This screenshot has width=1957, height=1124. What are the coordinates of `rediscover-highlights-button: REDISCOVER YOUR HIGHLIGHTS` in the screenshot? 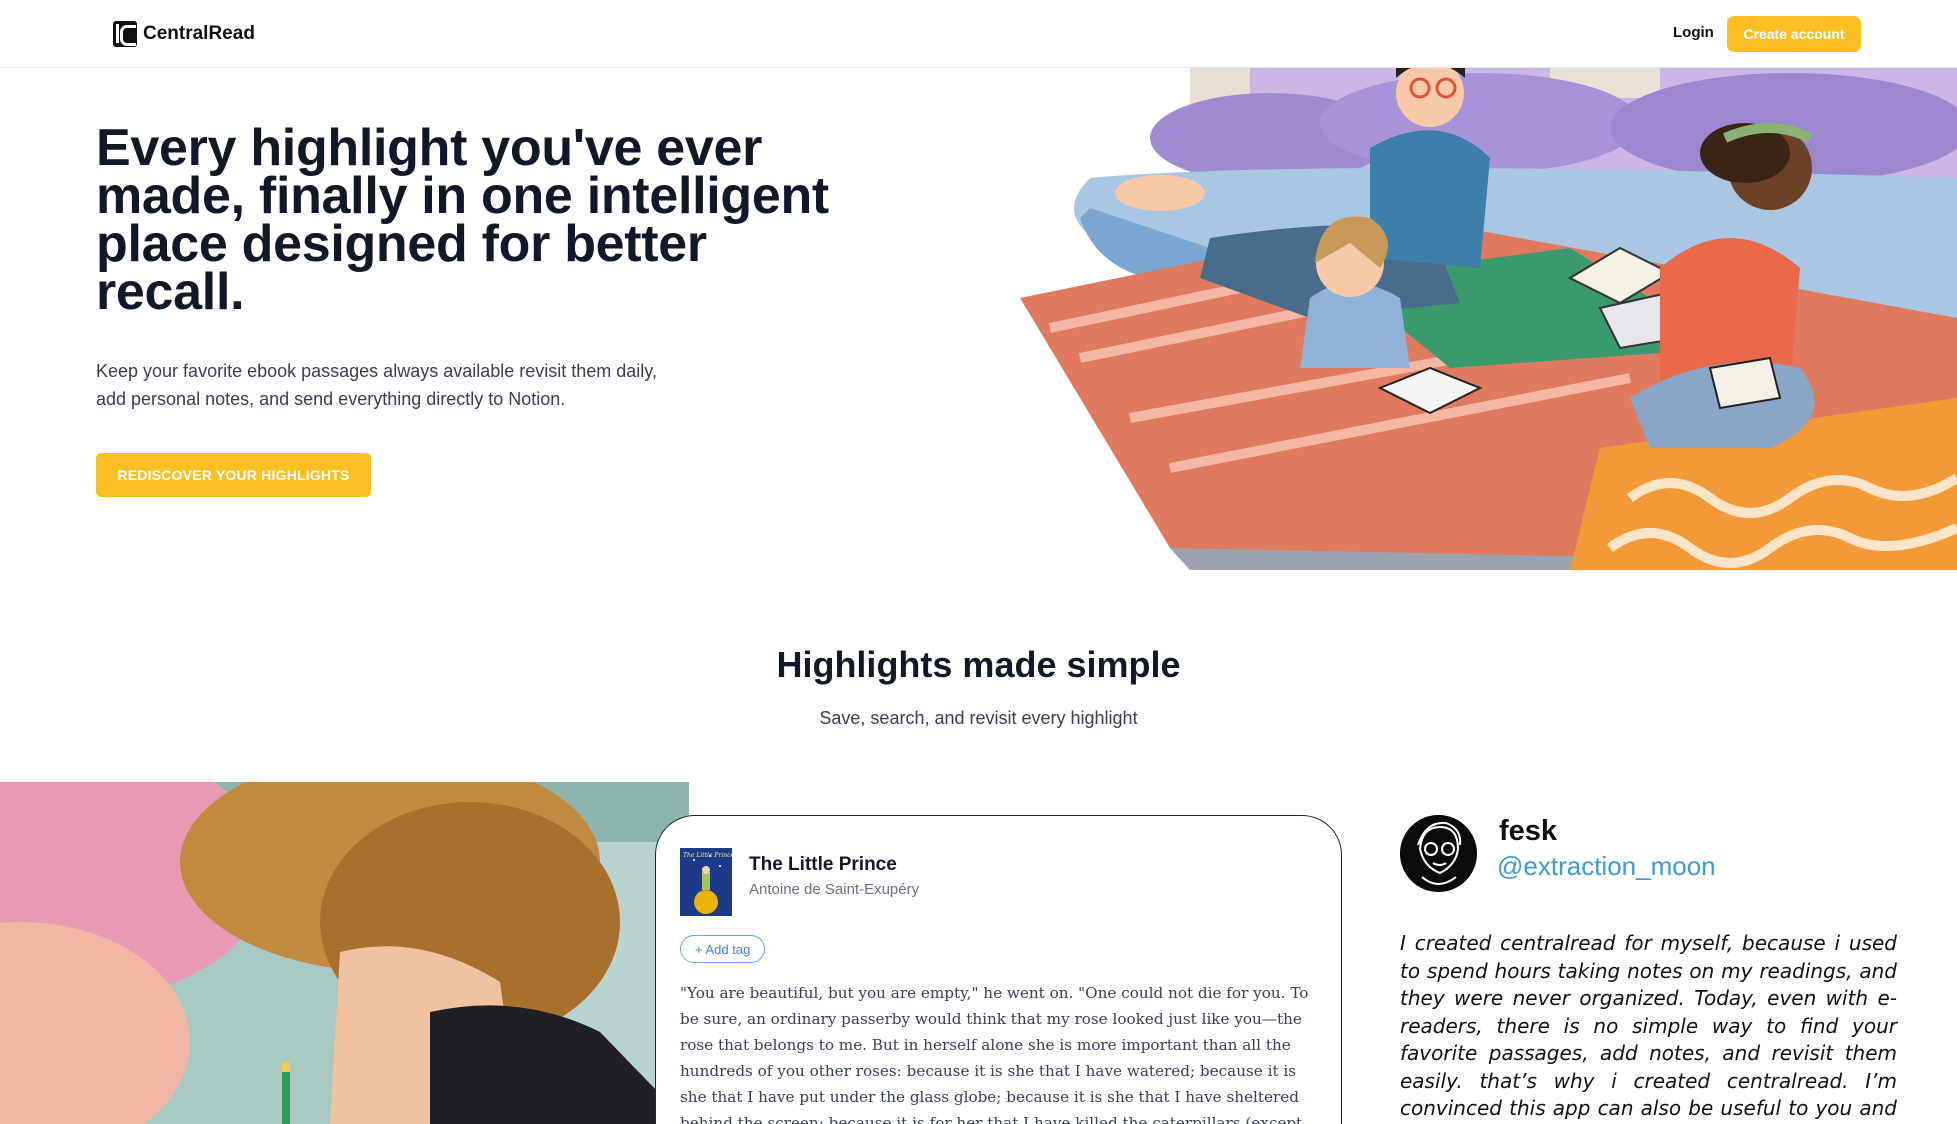 It's located at (233, 475).